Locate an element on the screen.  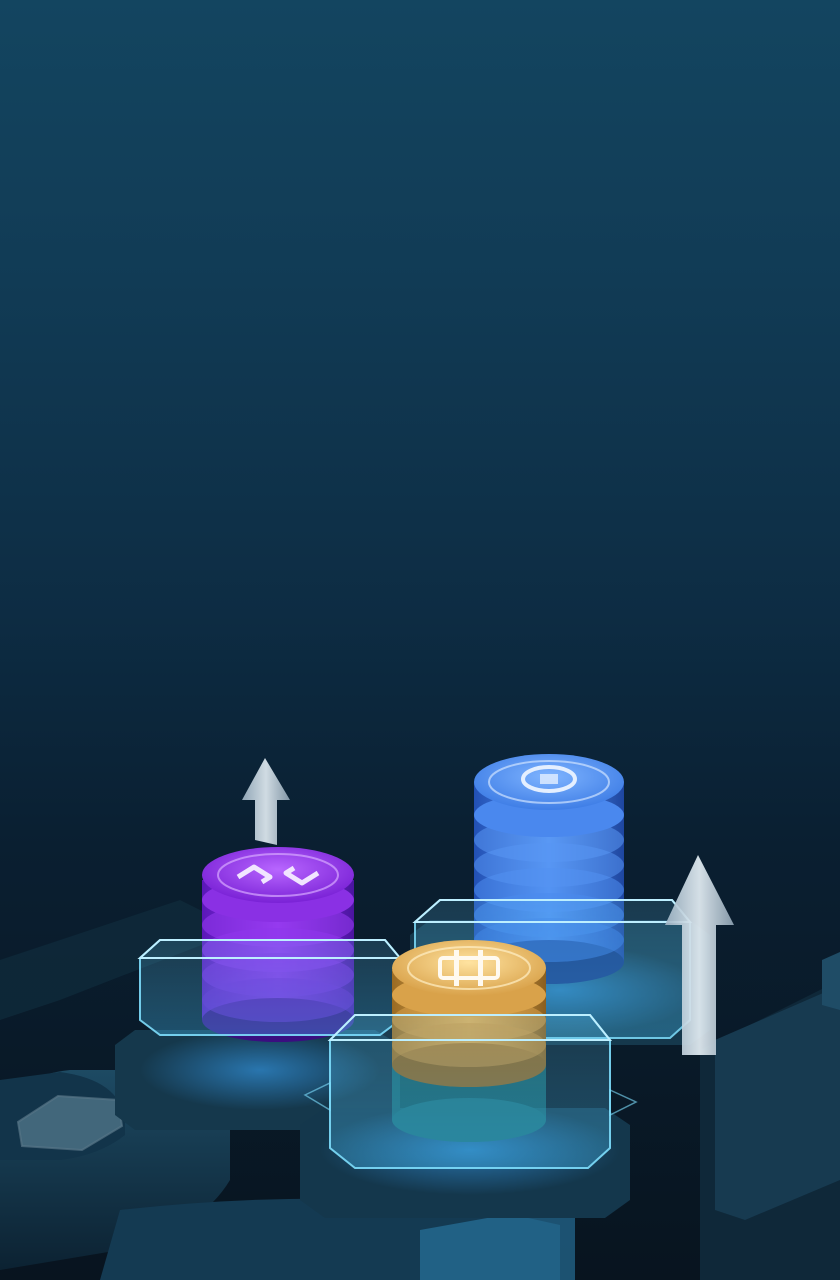
up-arrow-icon is located at coordinates (266, 801).